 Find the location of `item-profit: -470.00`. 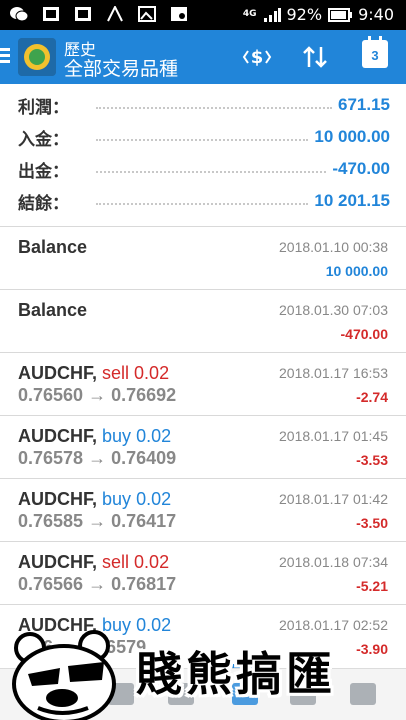

item-profit: -470.00 is located at coordinates (364, 334).